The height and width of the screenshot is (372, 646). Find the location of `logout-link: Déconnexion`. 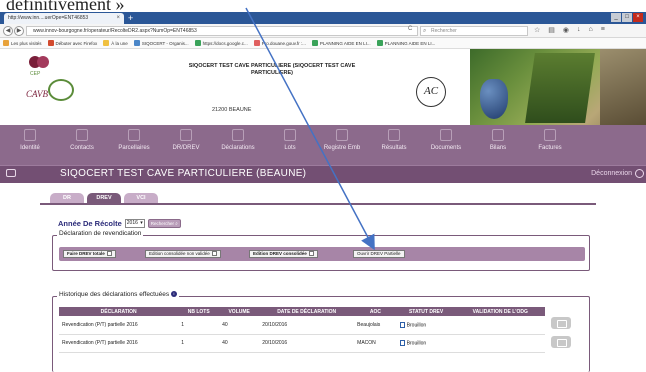

logout-link: Déconnexion is located at coordinates (611, 173).